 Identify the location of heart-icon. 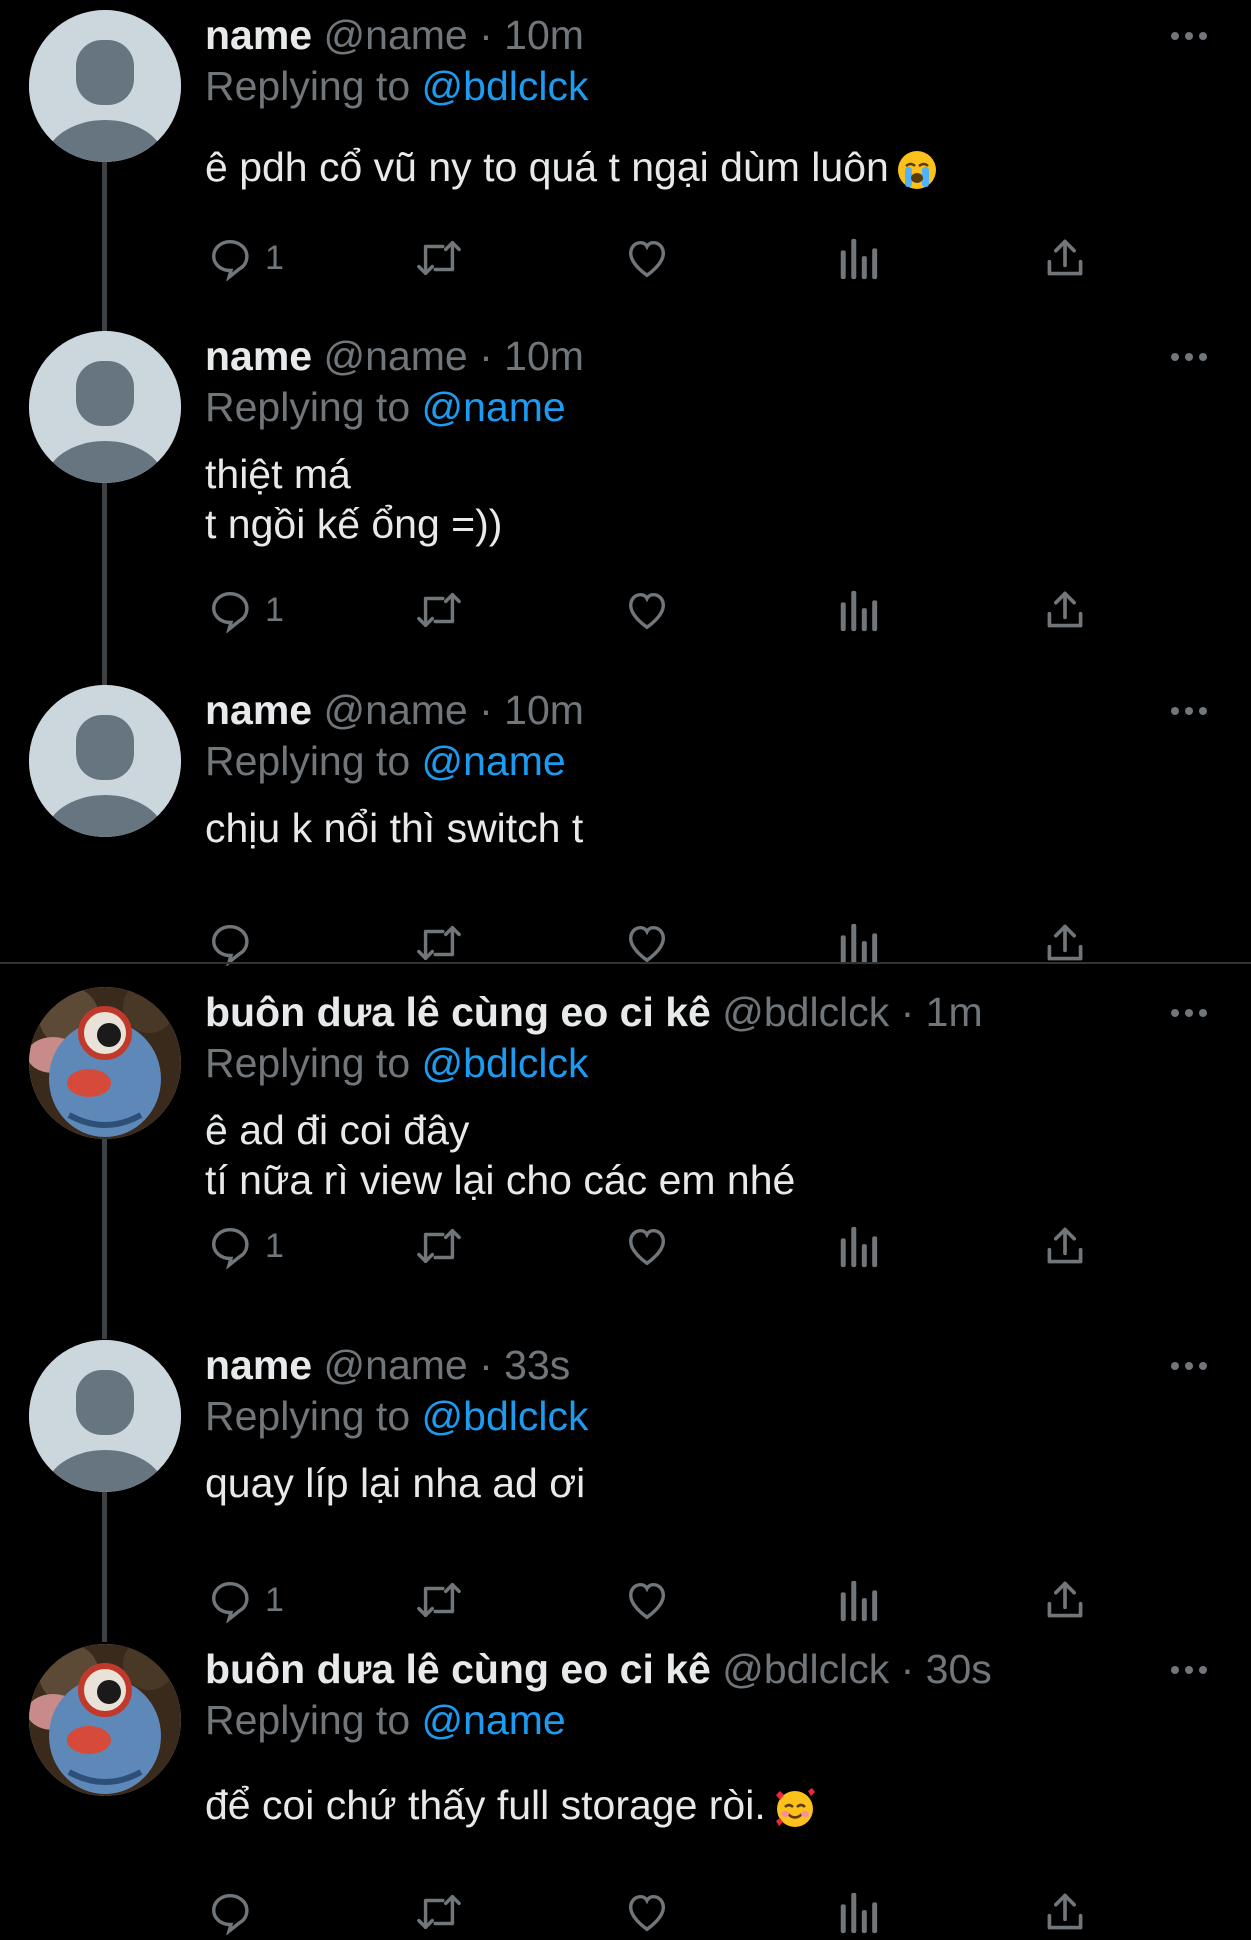
(647, 1601).